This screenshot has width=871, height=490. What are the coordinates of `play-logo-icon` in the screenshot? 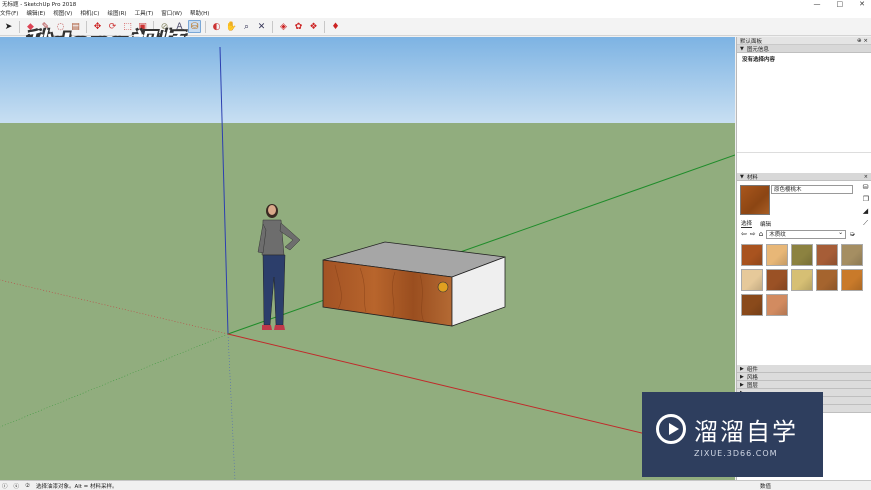 It's located at (671, 429).